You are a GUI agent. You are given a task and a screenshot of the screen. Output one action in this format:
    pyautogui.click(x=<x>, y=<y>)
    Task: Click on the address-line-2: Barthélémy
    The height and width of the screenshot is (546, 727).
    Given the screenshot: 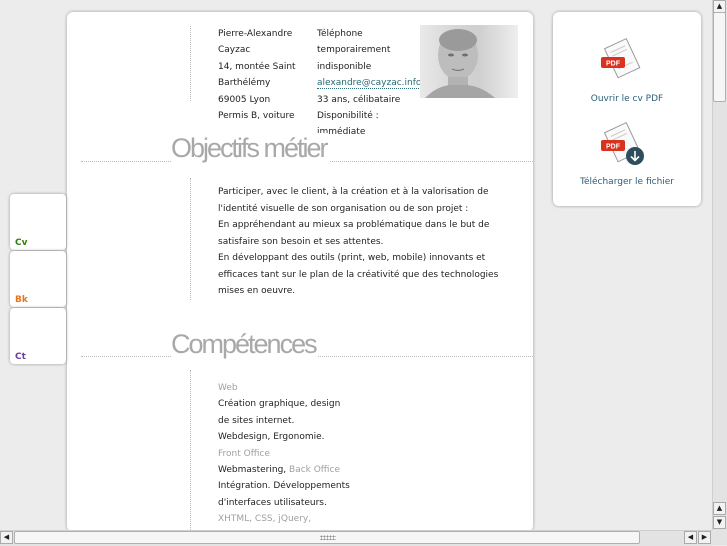 What is the action you would take?
    pyautogui.click(x=244, y=83)
    